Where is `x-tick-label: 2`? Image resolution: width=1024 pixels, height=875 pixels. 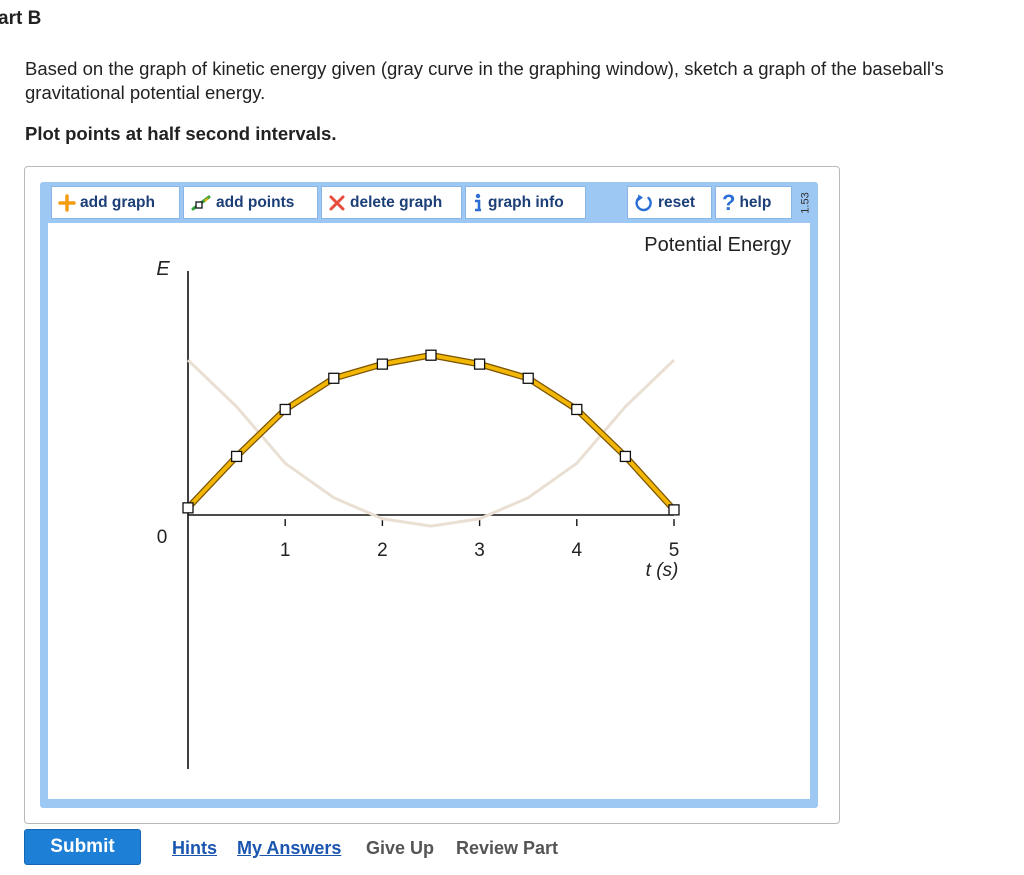 x-tick-label: 2 is located at coordinates (382, 550).